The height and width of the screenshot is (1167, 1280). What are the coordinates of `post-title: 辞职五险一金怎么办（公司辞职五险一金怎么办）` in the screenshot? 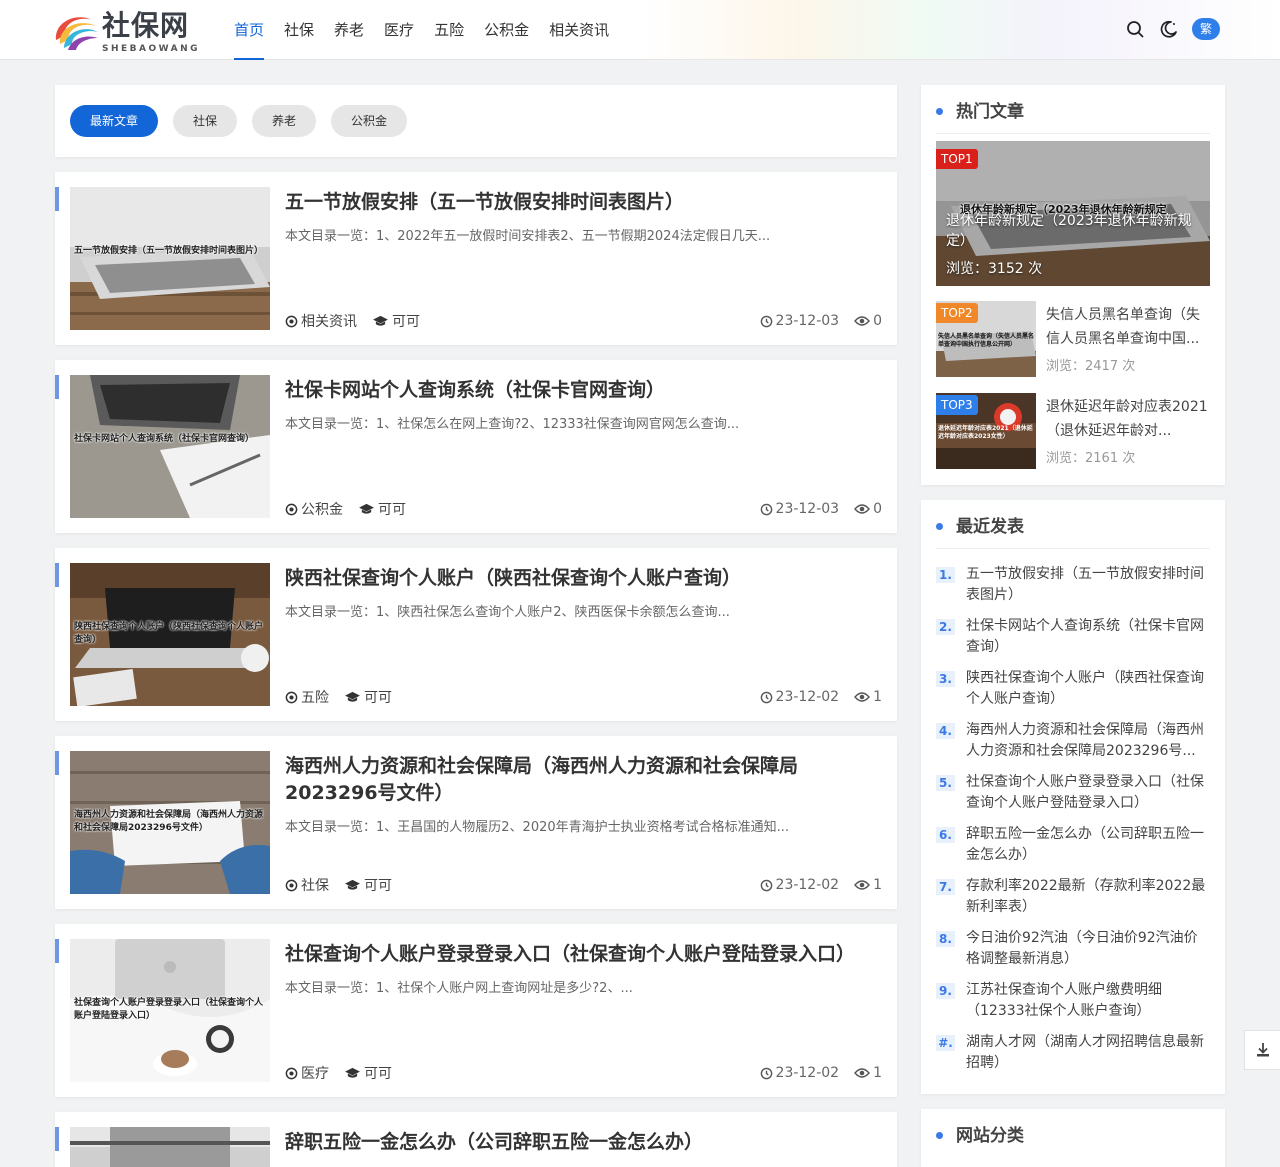 It's located at (582, 1142).